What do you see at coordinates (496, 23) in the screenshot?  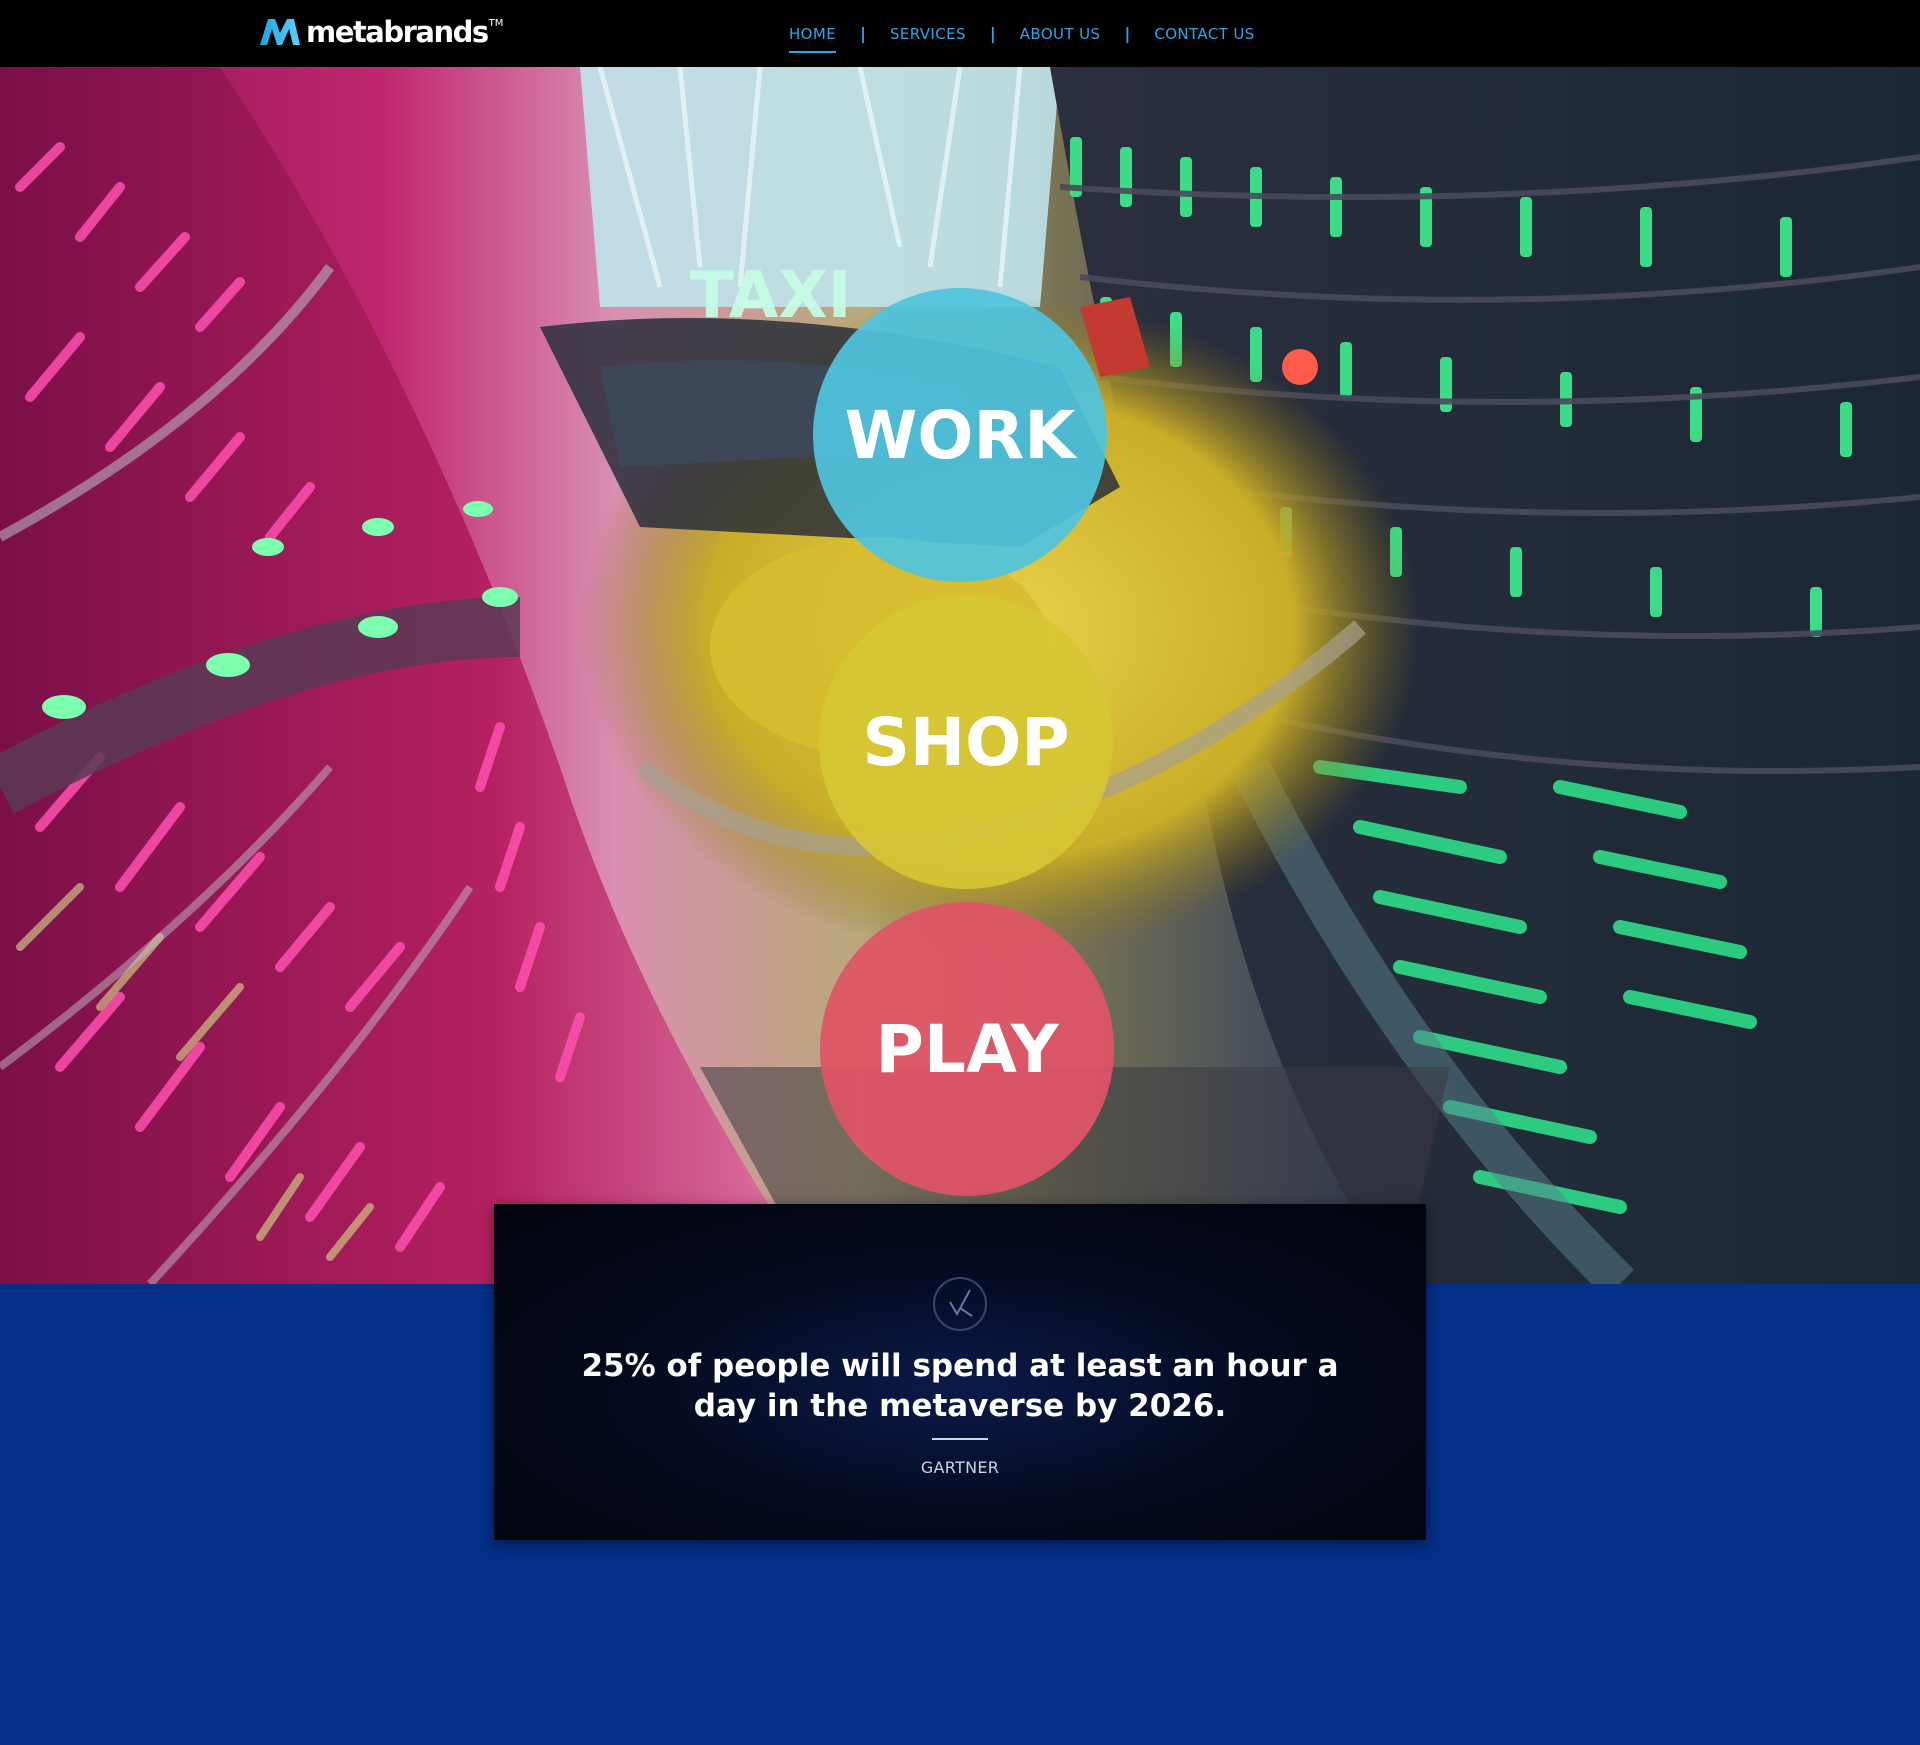 I see `trademark-mark: TM` at bounding box center [496, 23].